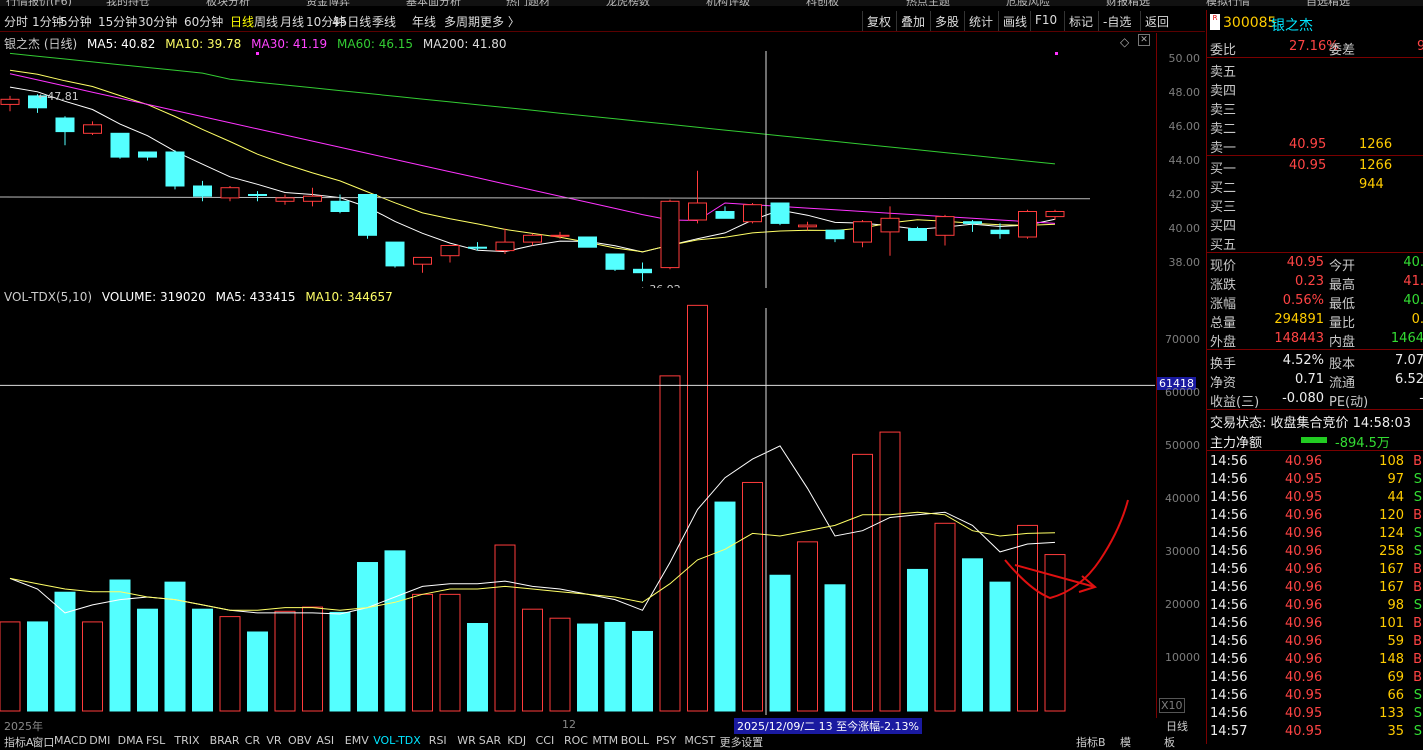 Image resolution: width=1423 pixels, height=750 pixels. What do you see at coordinates (39, 3) in the screenshot?
I see `top-menu-item: 行情报价(F6)` at bounding box center [39, 3].